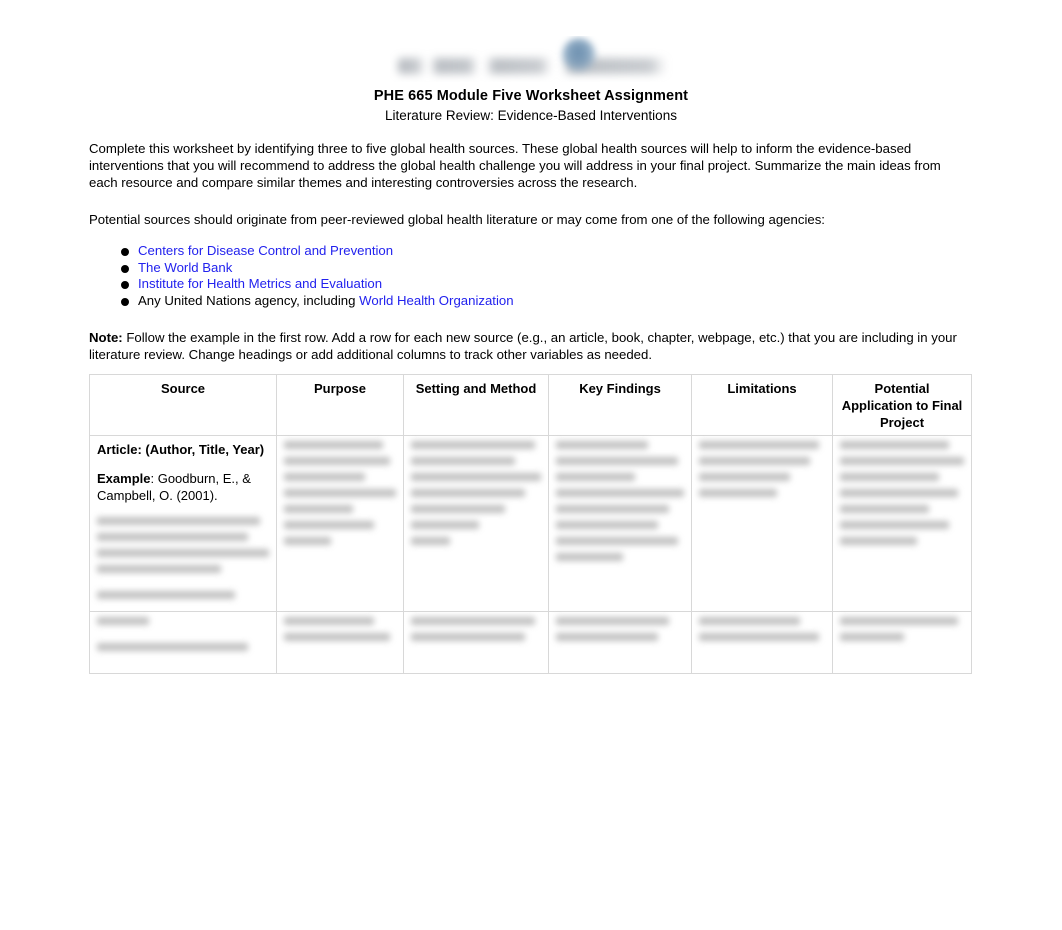  I want to click on column-header-limitations: Limitations, so click(762, 405).